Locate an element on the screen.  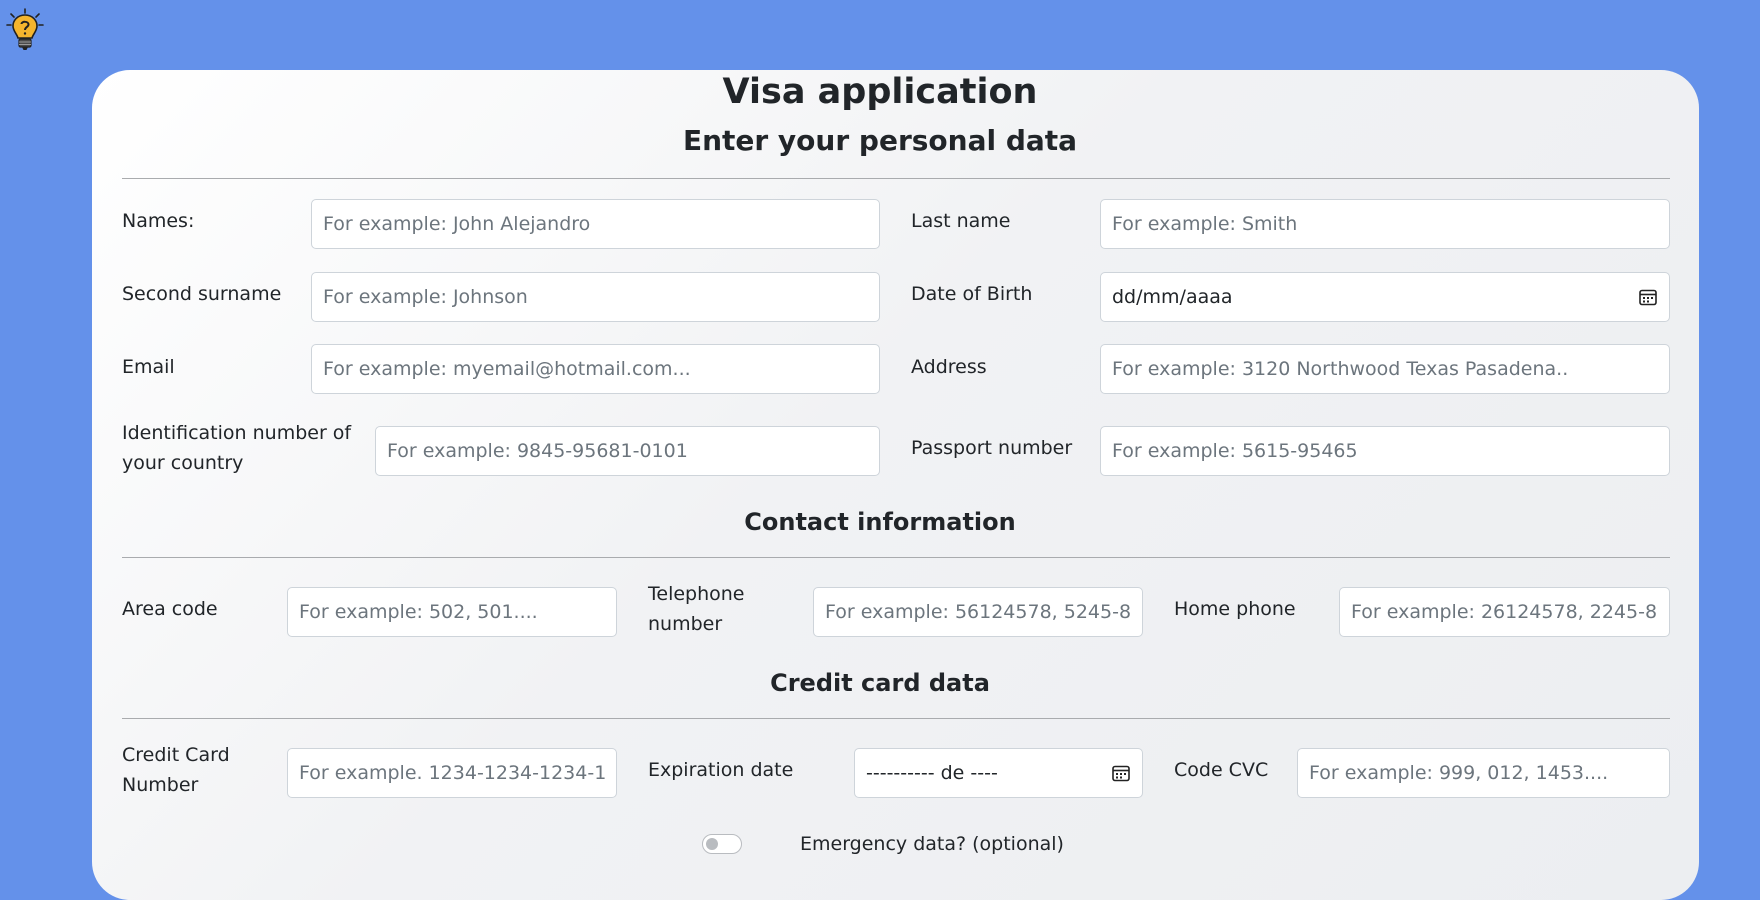
cvc-input is located at coordinates (1483, 773).